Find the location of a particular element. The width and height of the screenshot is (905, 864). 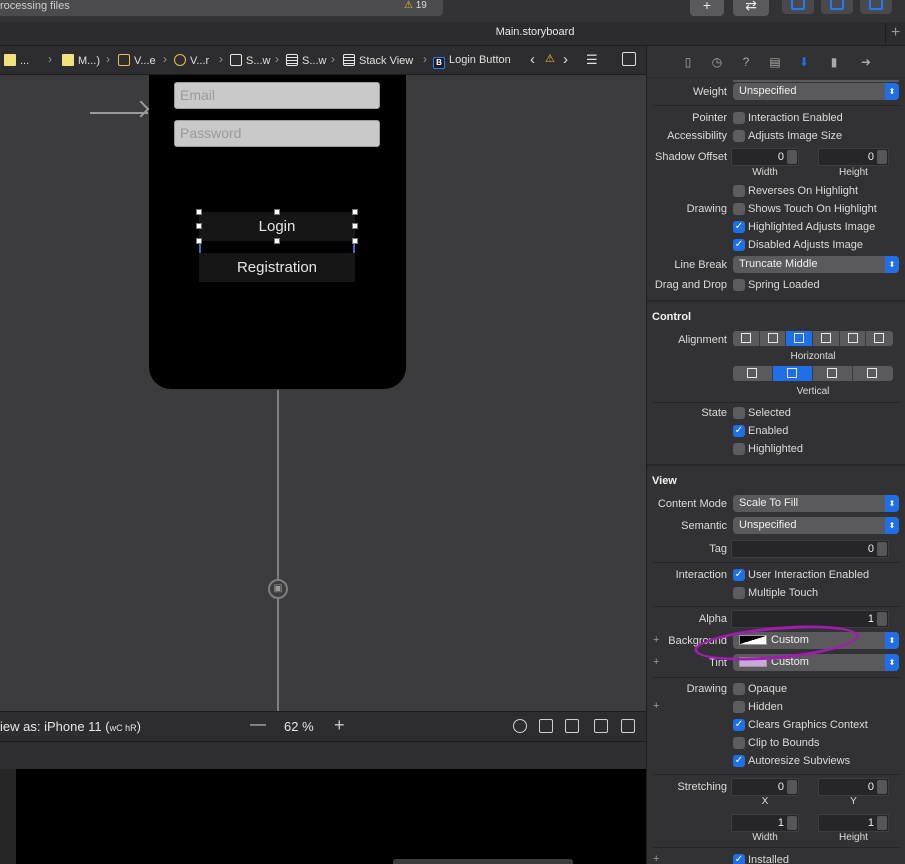

next-issue-button: › is located at coordinates (565, 59).